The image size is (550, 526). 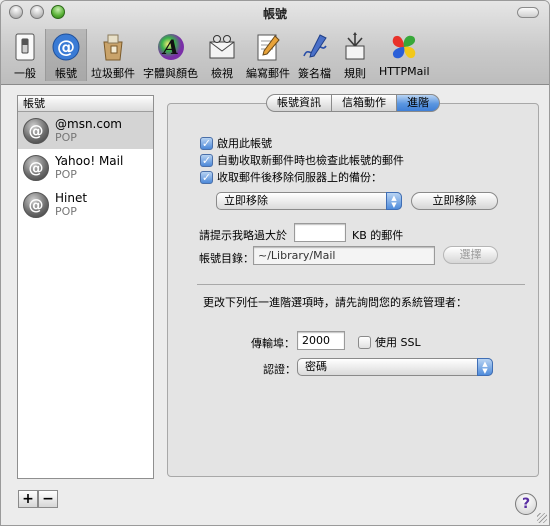 I want to click on at-sign-icon: @, so click(x=66, y=47).